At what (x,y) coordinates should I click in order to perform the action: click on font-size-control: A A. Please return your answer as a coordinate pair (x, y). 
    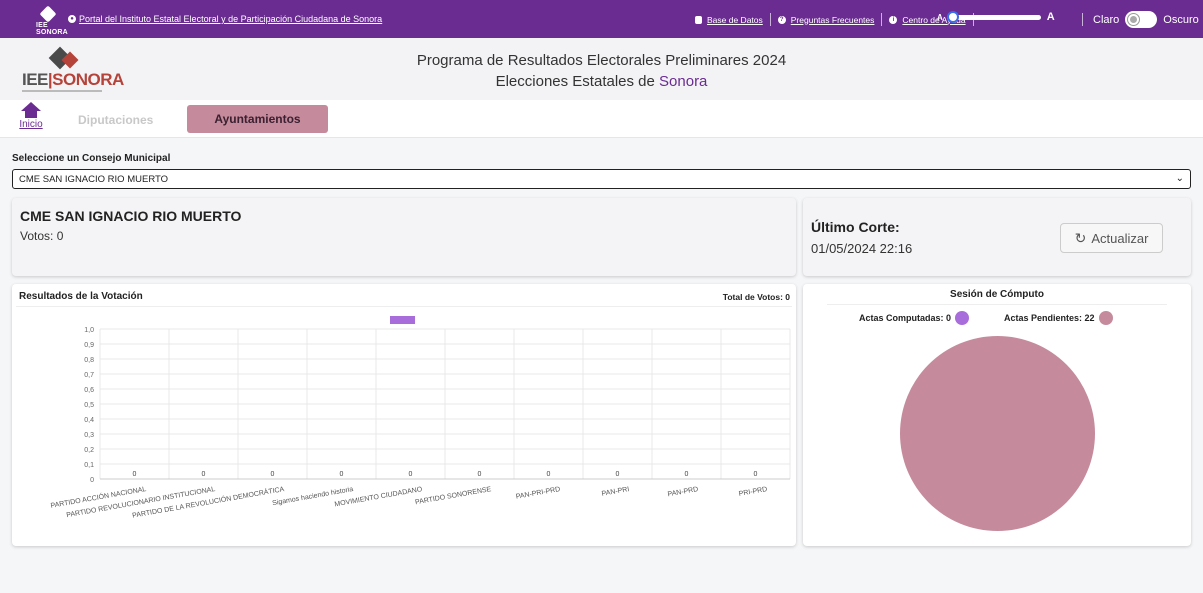
    Looking at the image, I should click on (996, 16).